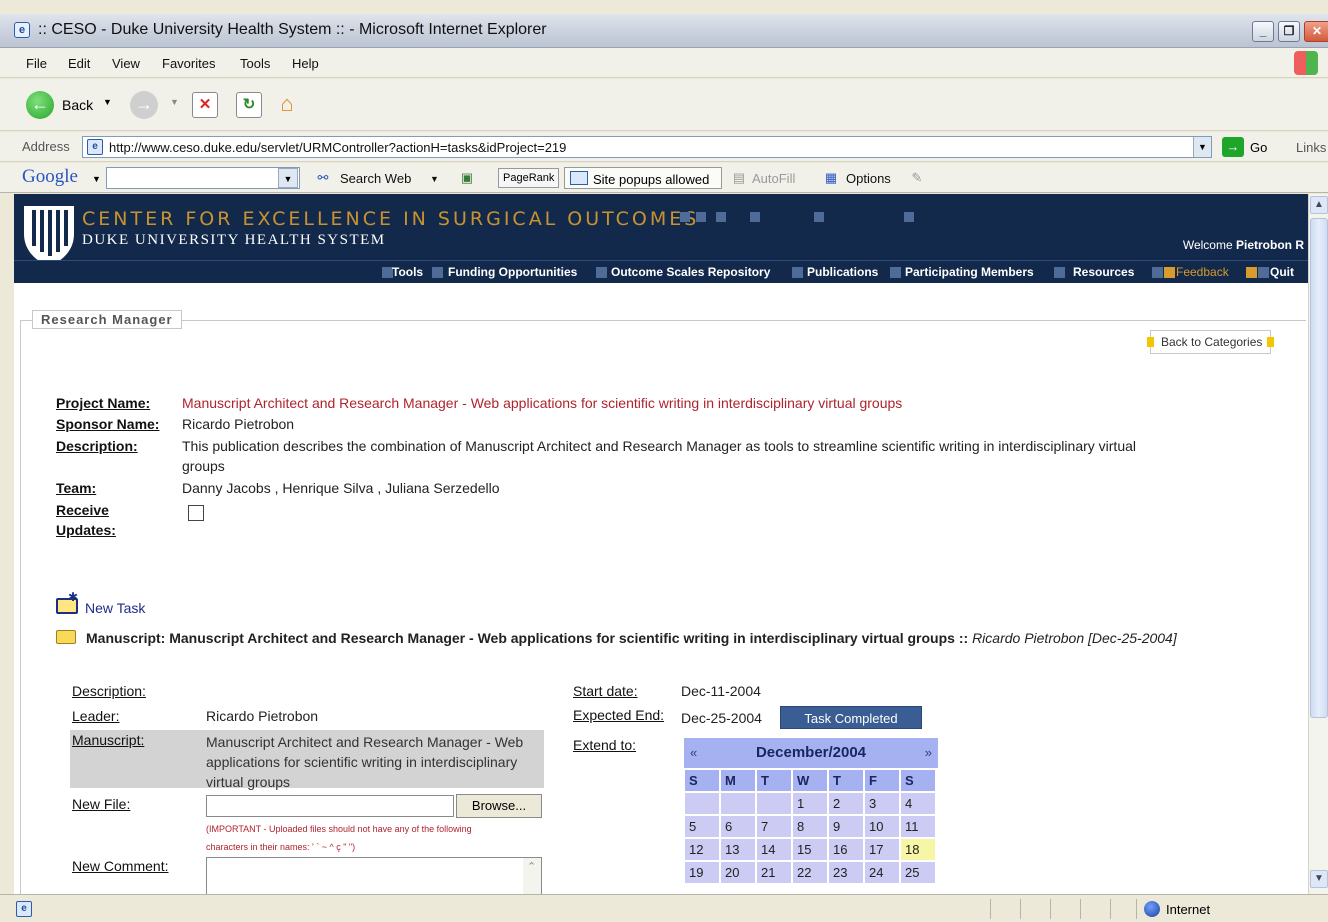 This screenshot has height=922, width=1328. What do you see at coordinates (846, 872) in the screenshot?
I see `calendar-day: 23` at bounding box center [846, 872].